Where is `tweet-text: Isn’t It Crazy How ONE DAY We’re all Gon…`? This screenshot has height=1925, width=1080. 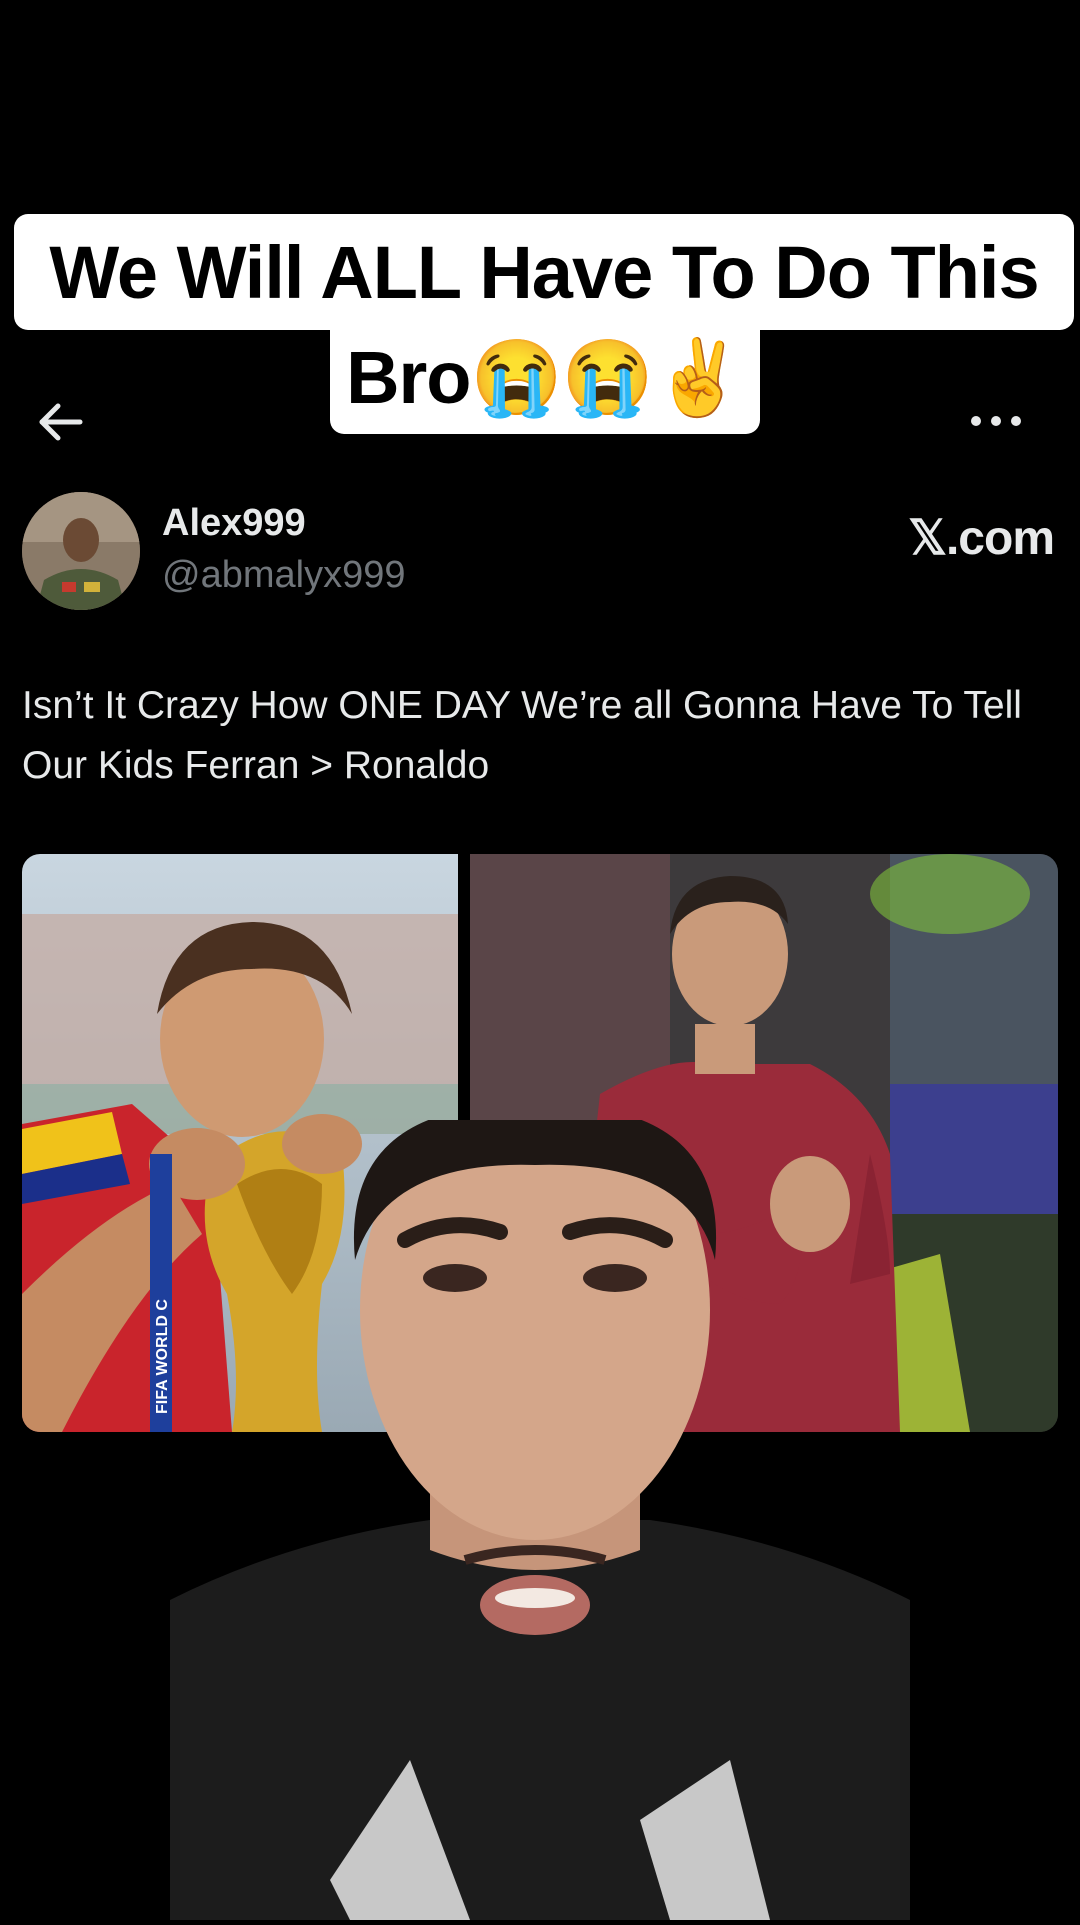
tweet-text: Isn’t It Crazy How ONE DAY We’re all Gon… is located at coordinates (522, 735).